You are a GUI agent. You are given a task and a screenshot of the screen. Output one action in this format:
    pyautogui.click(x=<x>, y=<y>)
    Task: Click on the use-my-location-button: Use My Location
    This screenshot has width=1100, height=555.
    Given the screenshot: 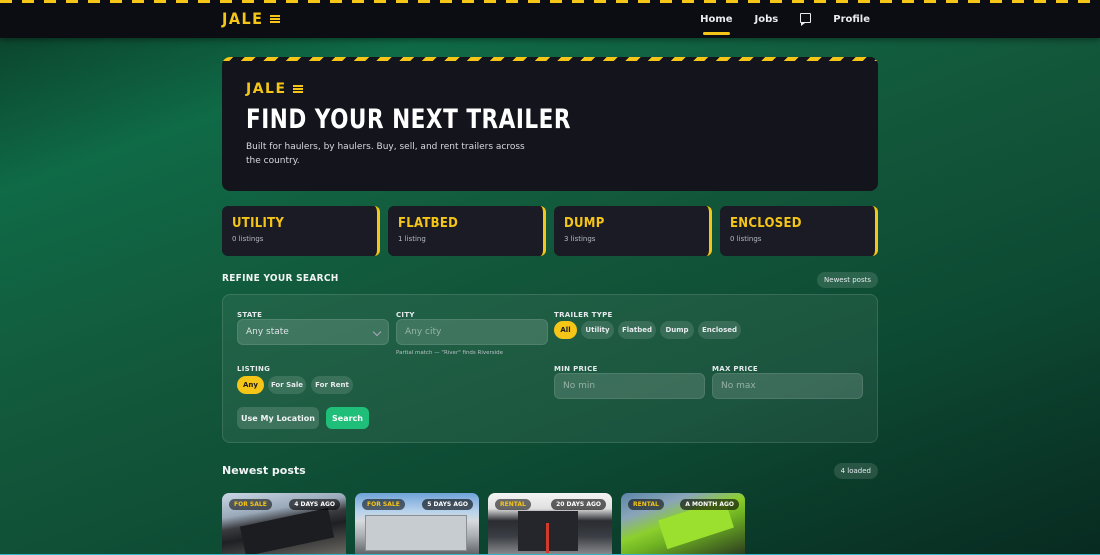 What is the action you would take?
    pyautogui.click(x=278, y=418)
    